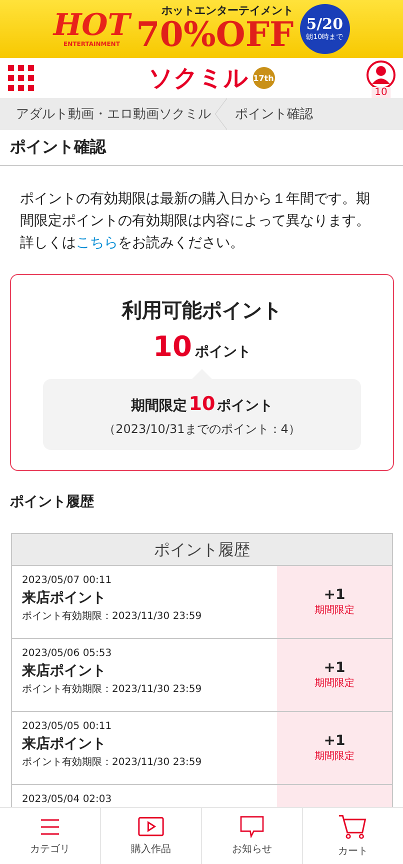 This screenshot has height=864, width=403. Describe the element at coordinates (21, 78) in the screenshot. I see `menu-icon` at that location.